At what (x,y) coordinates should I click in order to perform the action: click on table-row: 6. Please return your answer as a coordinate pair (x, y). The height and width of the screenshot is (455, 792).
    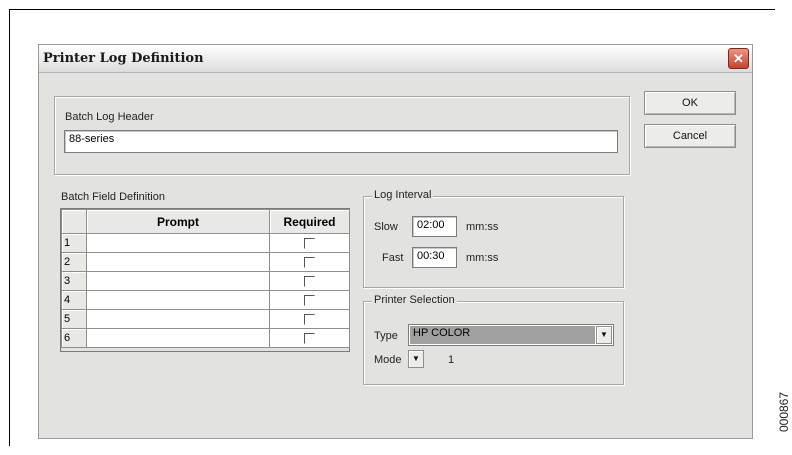
    Looking at the image, I should click on (205, 338).